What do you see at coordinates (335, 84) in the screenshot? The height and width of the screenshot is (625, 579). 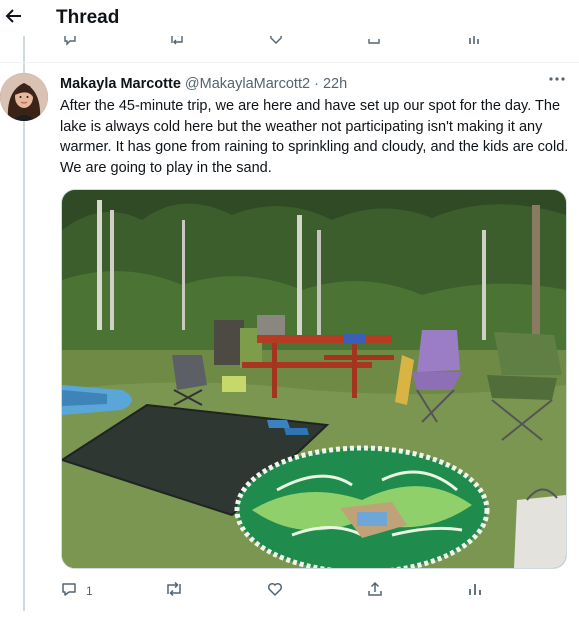 I see `tweet-time: 22h` at bounding box center [335, 84].